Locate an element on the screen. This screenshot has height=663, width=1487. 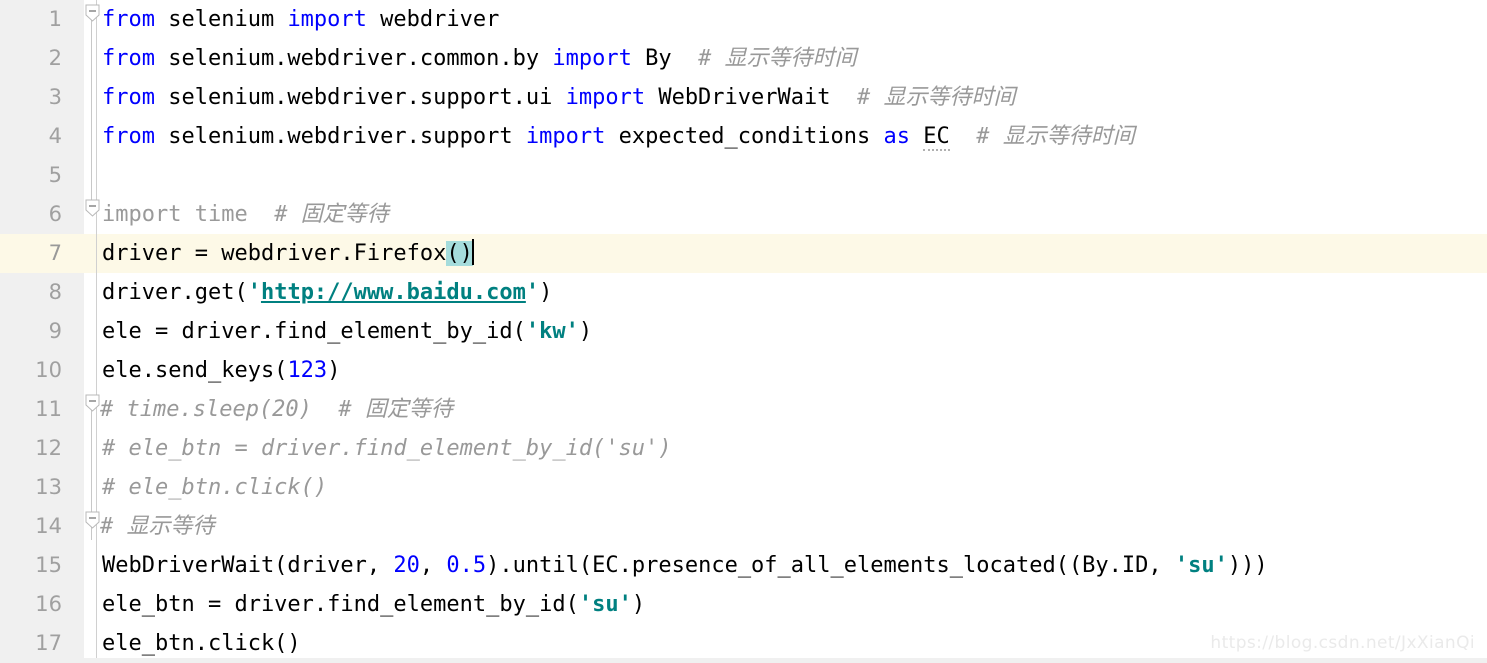
editor-row: 13 # ele_btn.click() is located at coordinates (743, 487).